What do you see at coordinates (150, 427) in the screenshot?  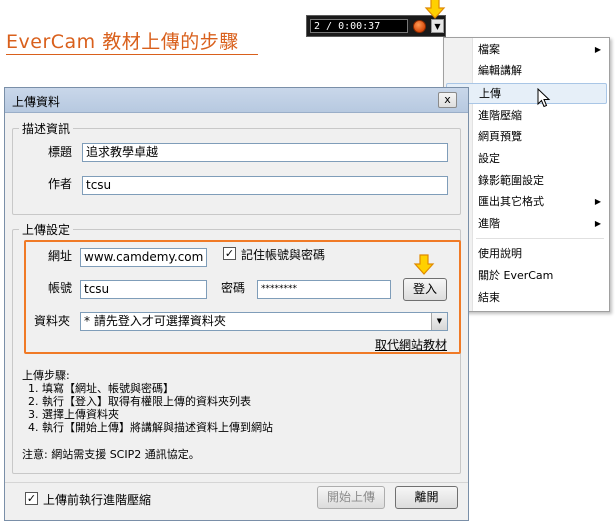 I see `step-item: 4. 執行【開始上傳】將講解與描述資料上傳到網站` at bounding box center [150, 427].